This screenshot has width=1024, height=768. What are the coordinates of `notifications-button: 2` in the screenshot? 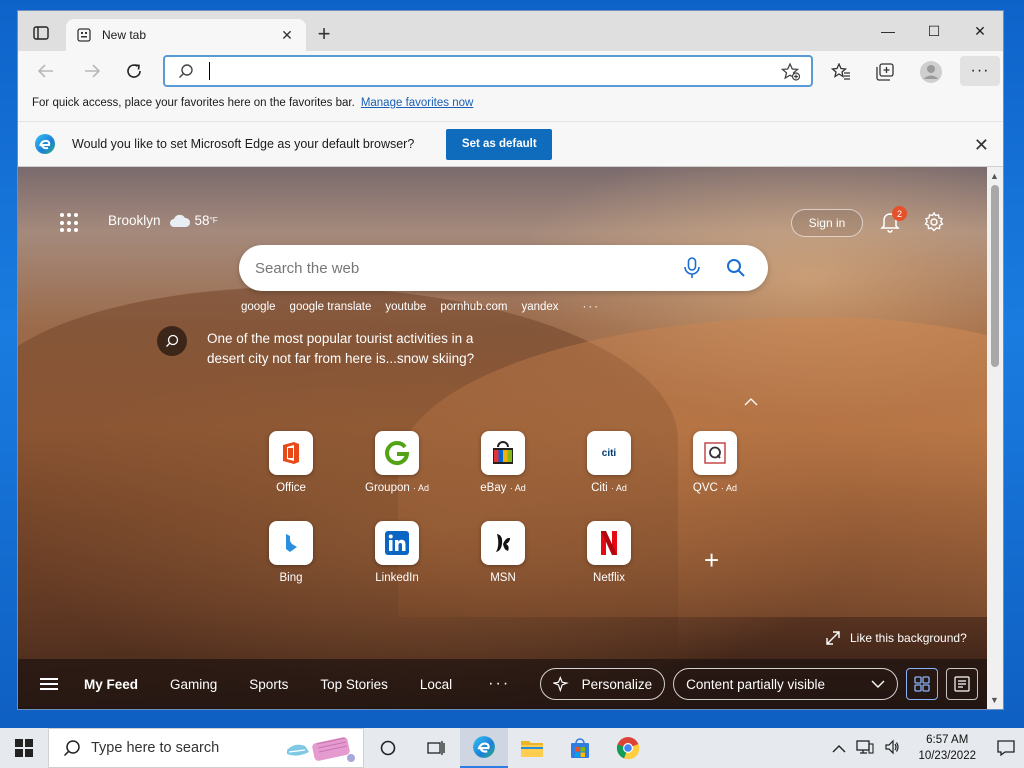 It's located at (893, 219).